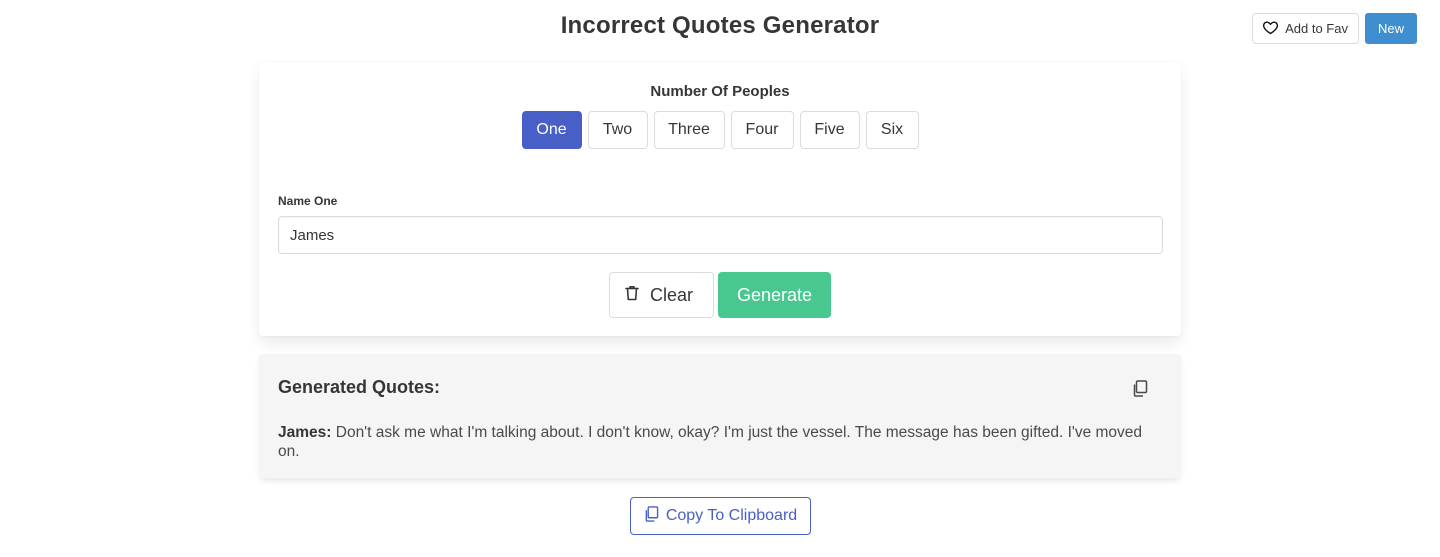 The width and height of the screenshot is (1440, 557). What do you see at coordinates (720, 91) in the screenshot?
I see `number-of-people-label: Number Of Peoples` at bounding box center [720, 91].